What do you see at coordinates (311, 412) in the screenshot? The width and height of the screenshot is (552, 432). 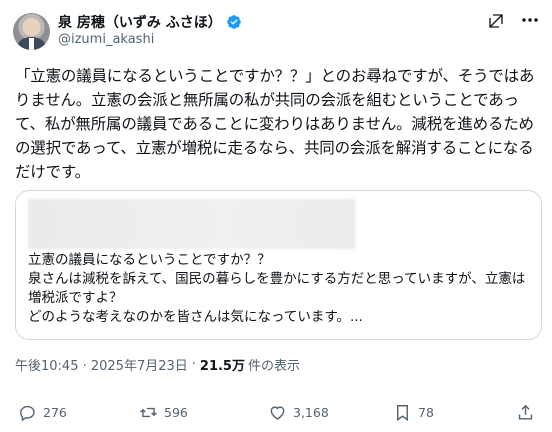 I see `like-count: 3,168` at bounding box center [311, 412].